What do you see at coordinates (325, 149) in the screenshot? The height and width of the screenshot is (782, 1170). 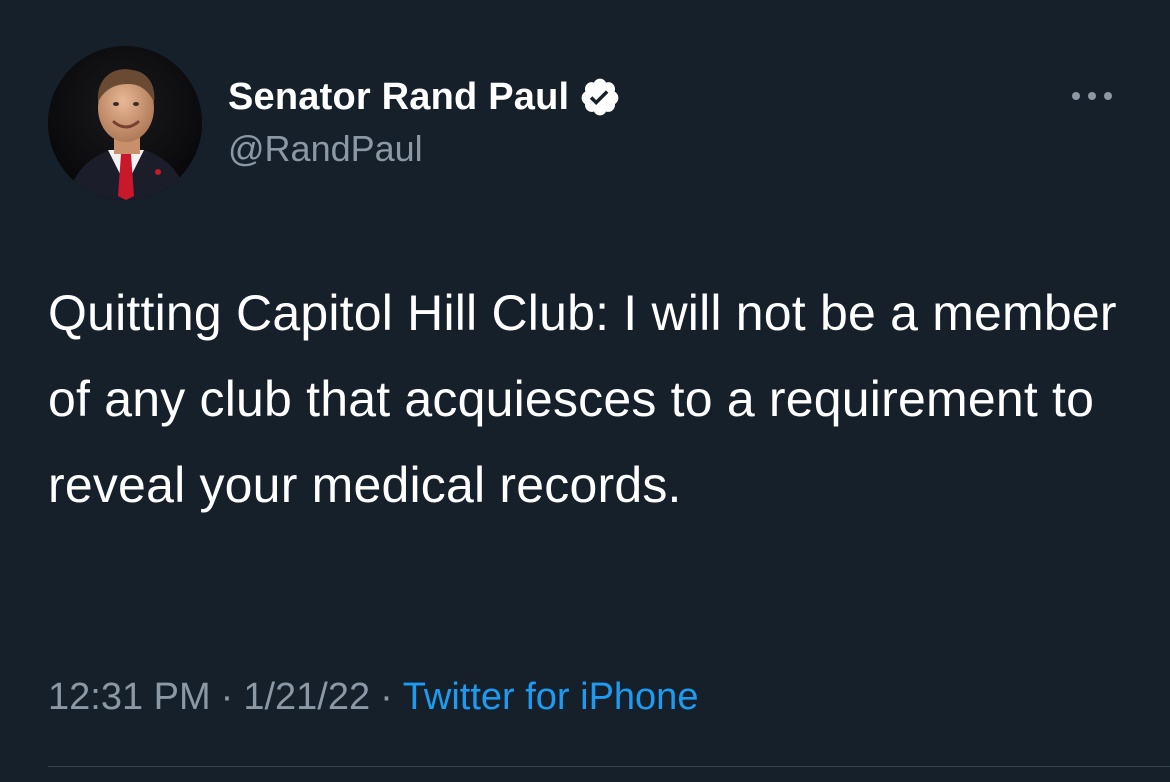 I see `user-handle: @RandPaul` at bounding box center [325, 149].